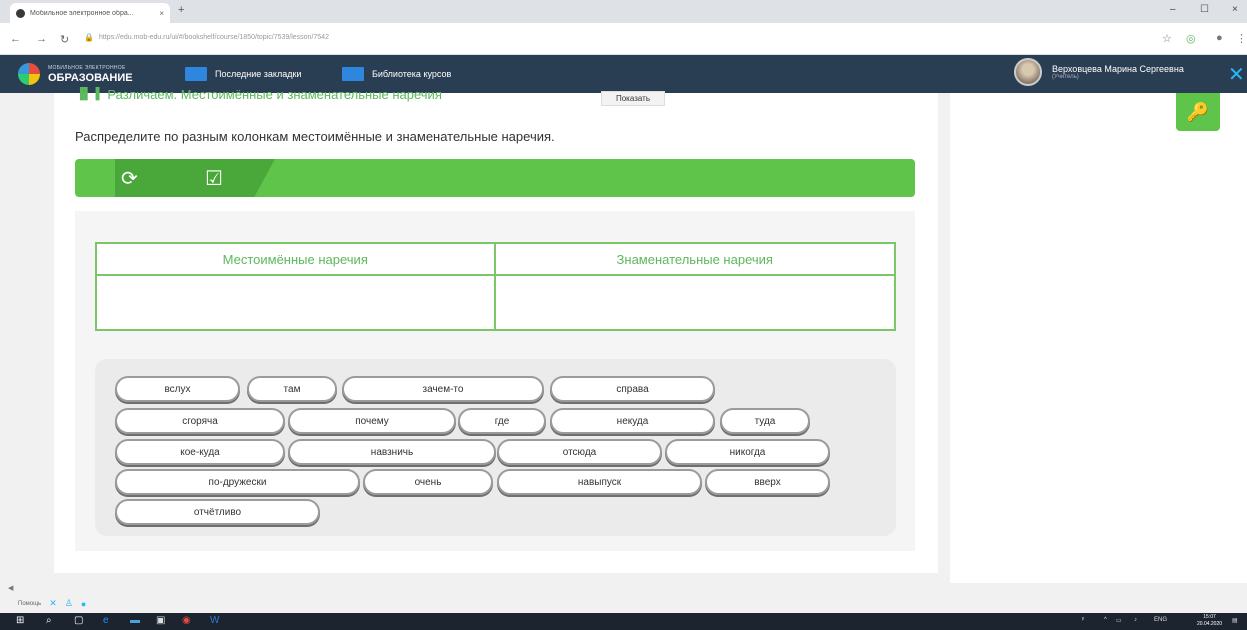 This screenshot has height=630, width=1247. Describe the element at coordinates (195, 178) in the screenshot. I see `toolbar-active-segment` at that location.